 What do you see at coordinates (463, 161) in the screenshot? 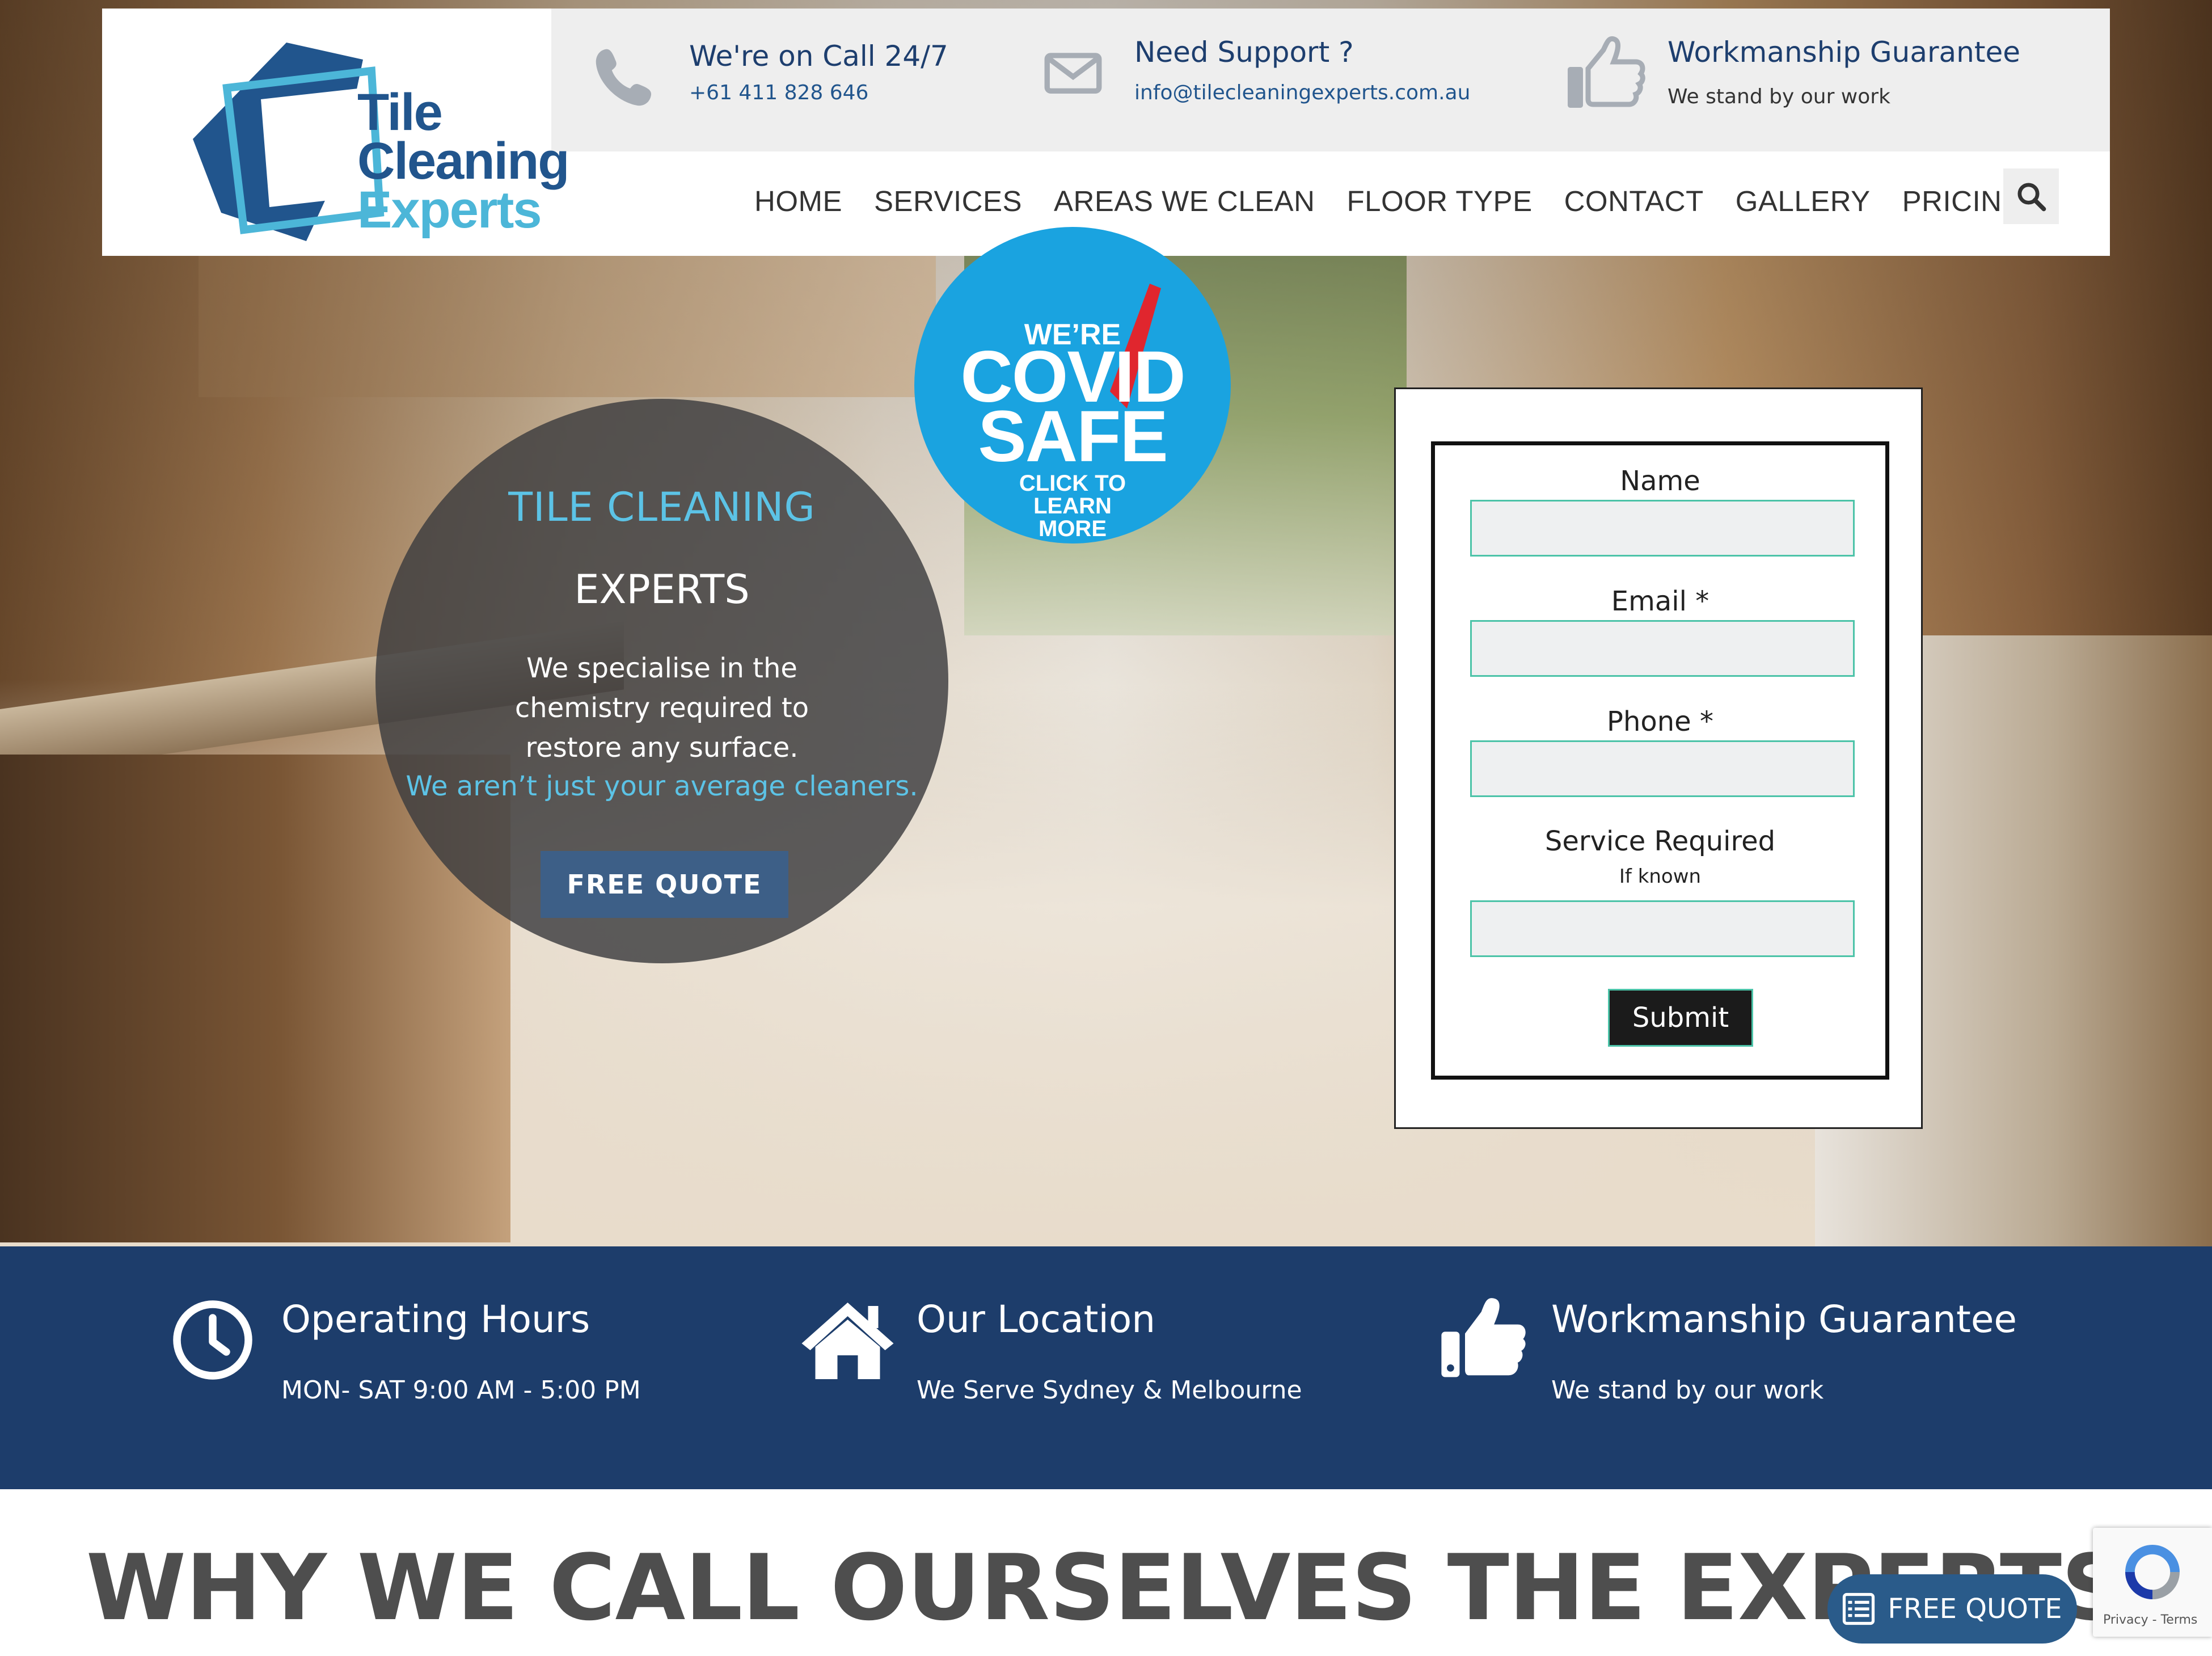
I see `logo-word-cleaning: Cleaning` at bounding box center [463, 161].